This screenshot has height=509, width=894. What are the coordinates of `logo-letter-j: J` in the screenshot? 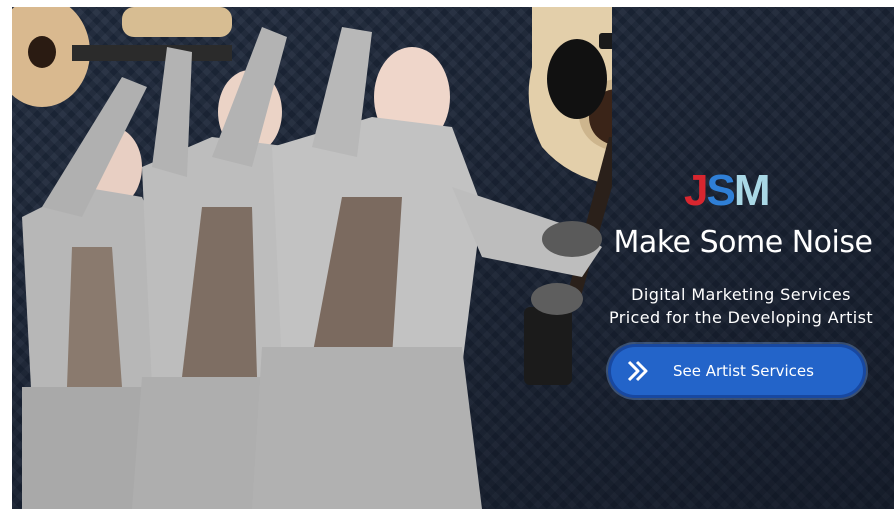 It's located at (696, 190).